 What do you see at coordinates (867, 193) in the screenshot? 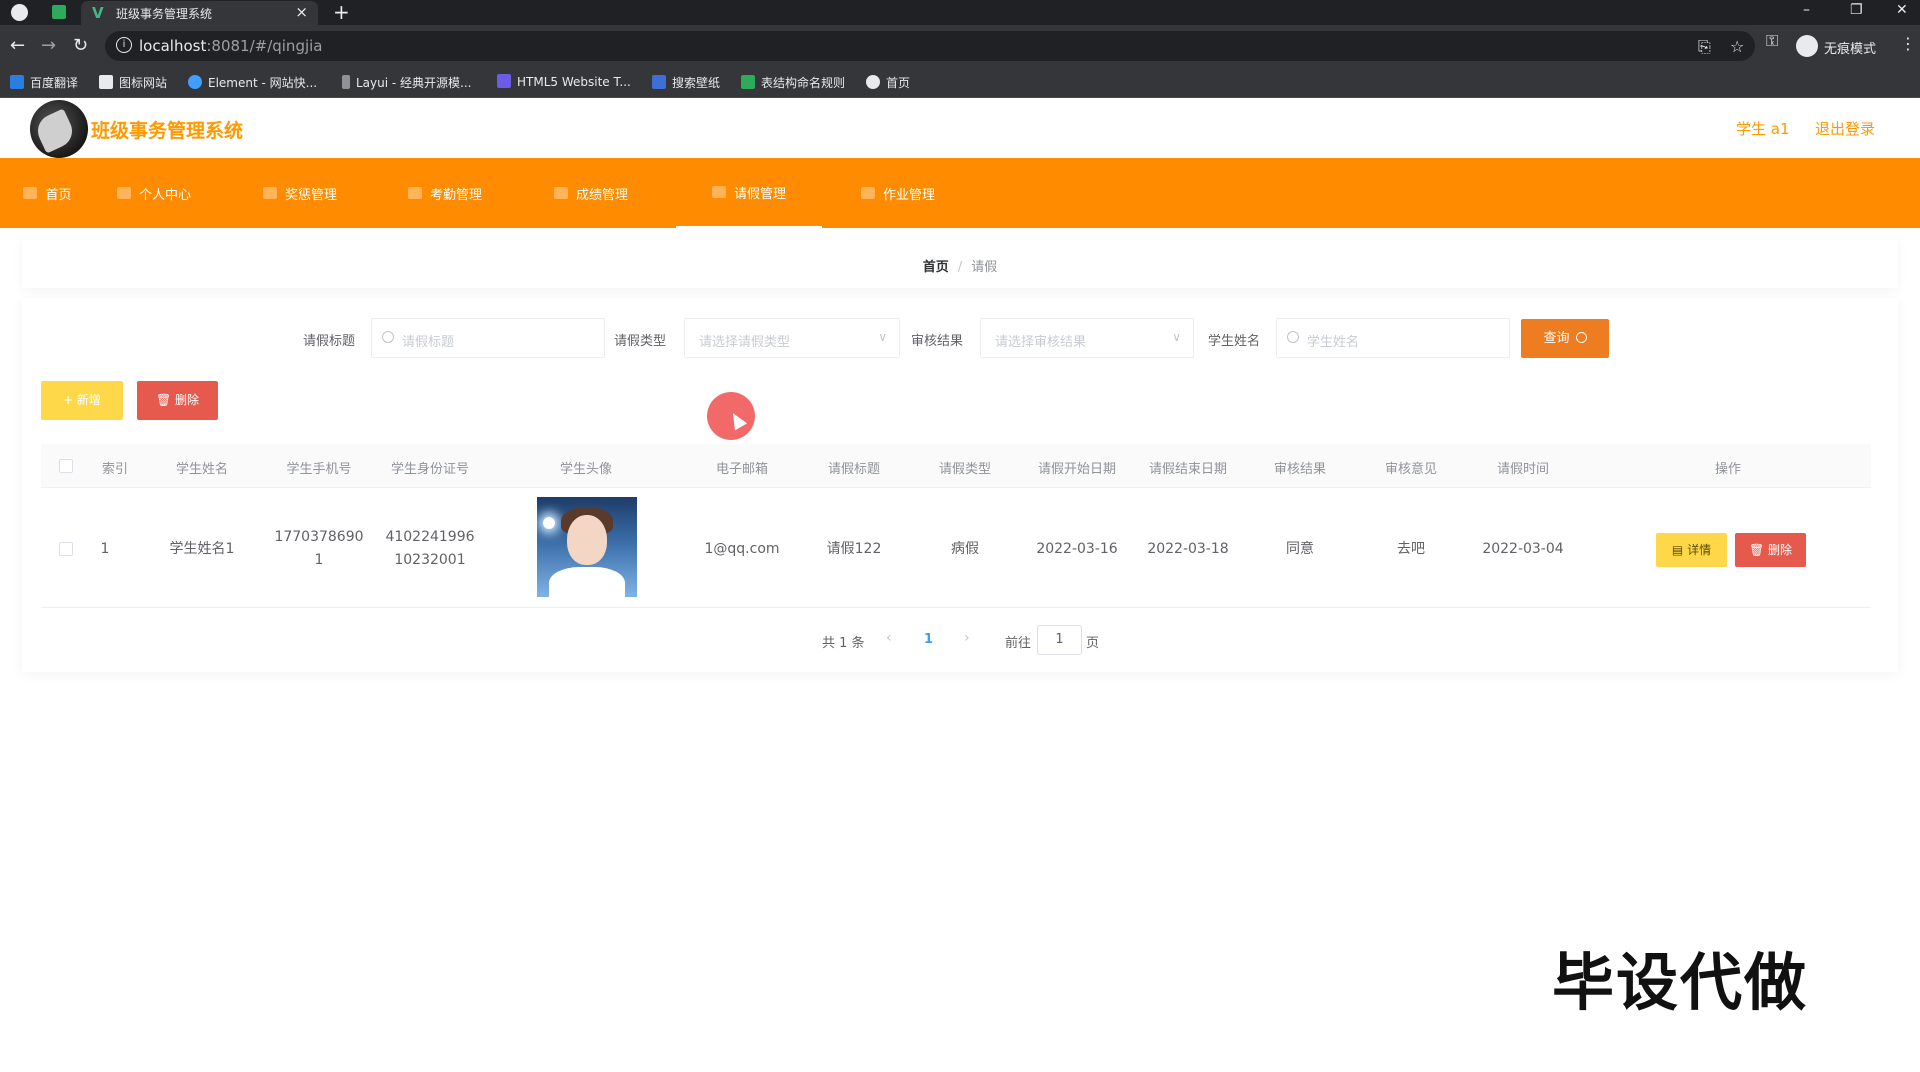
I see `book-icon` at bounding box center [867, 193].